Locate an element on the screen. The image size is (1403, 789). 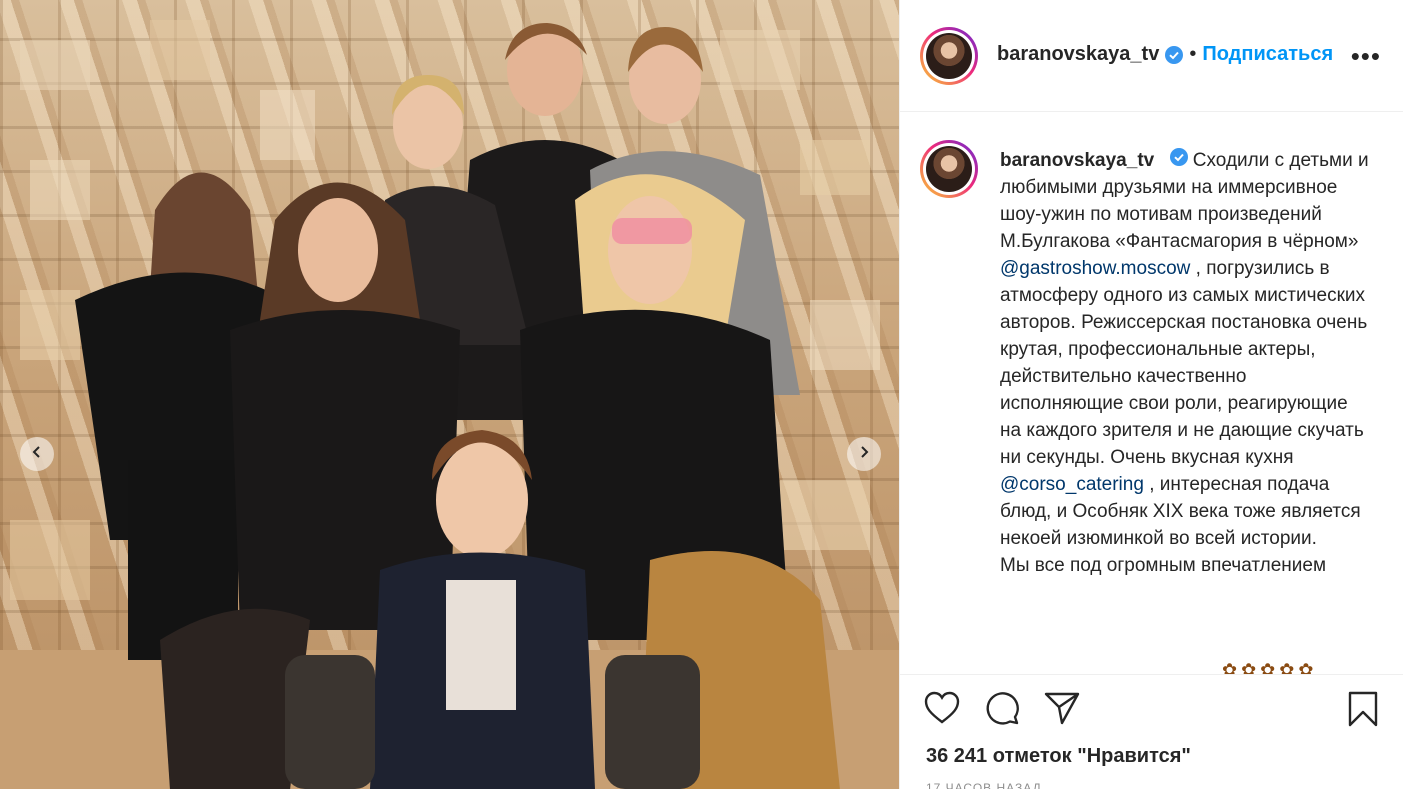
avatar is located at coordinates (949, 56).